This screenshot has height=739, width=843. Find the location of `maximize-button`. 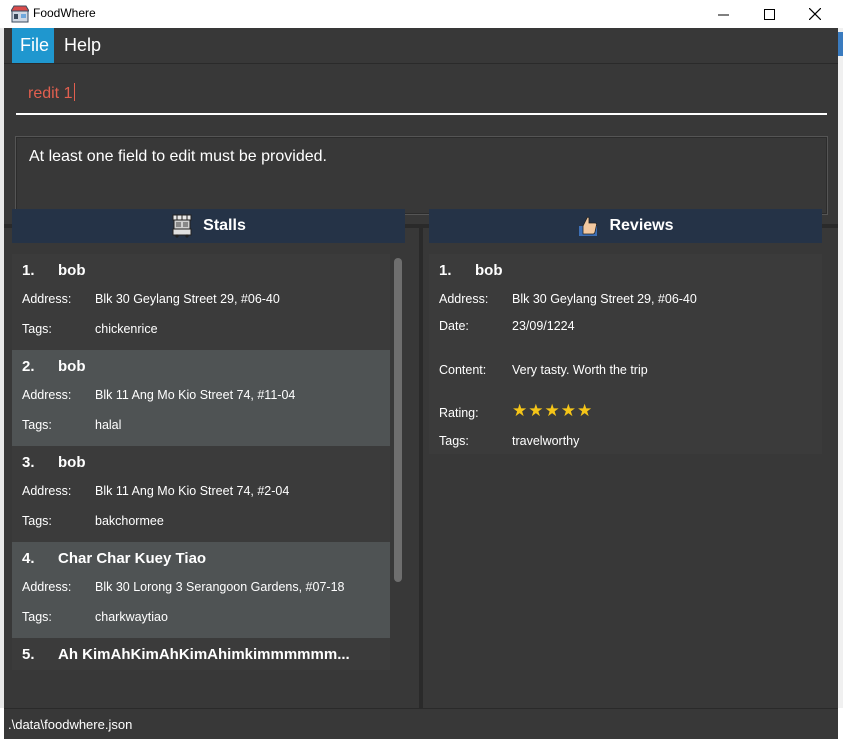

maximize-button is located at coordinates (769, 14).